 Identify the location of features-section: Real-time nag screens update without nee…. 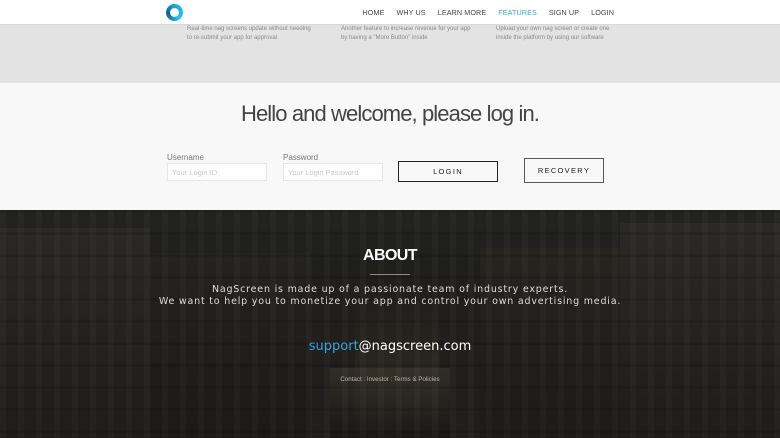
(390, 54).